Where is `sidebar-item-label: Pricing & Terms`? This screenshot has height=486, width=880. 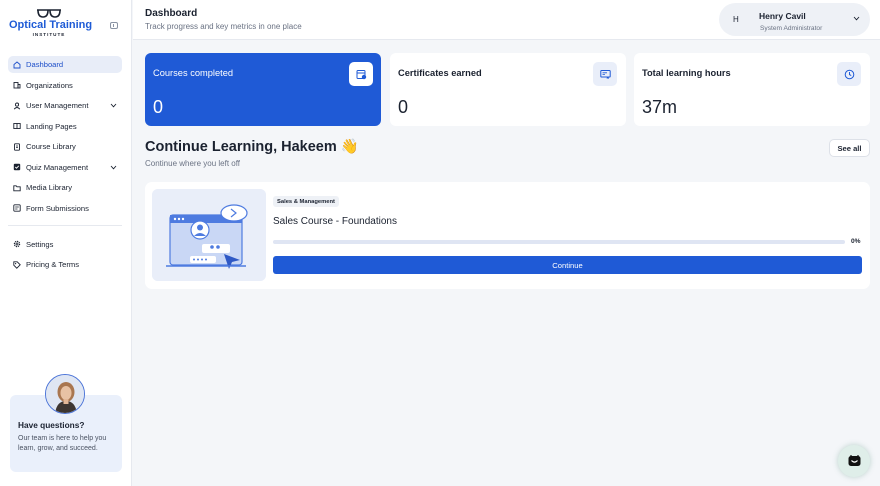
sidebar-item-label: Pricing & Terms is located at coordinates (53, 264).